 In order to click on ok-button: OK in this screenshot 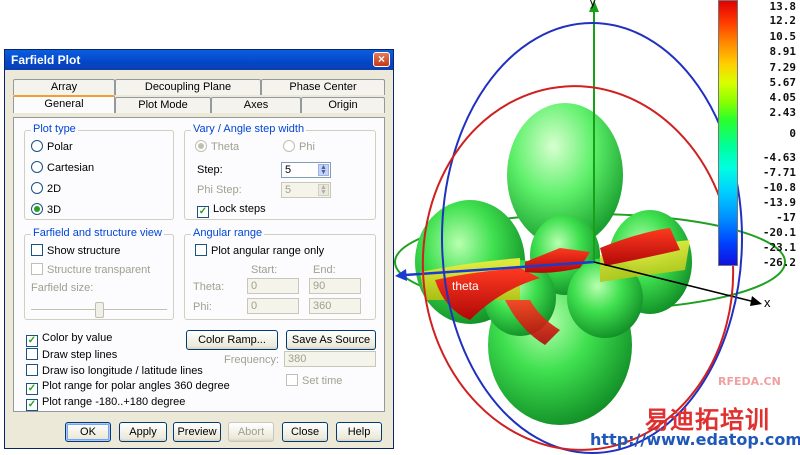, I will do `click(88, 432)`.